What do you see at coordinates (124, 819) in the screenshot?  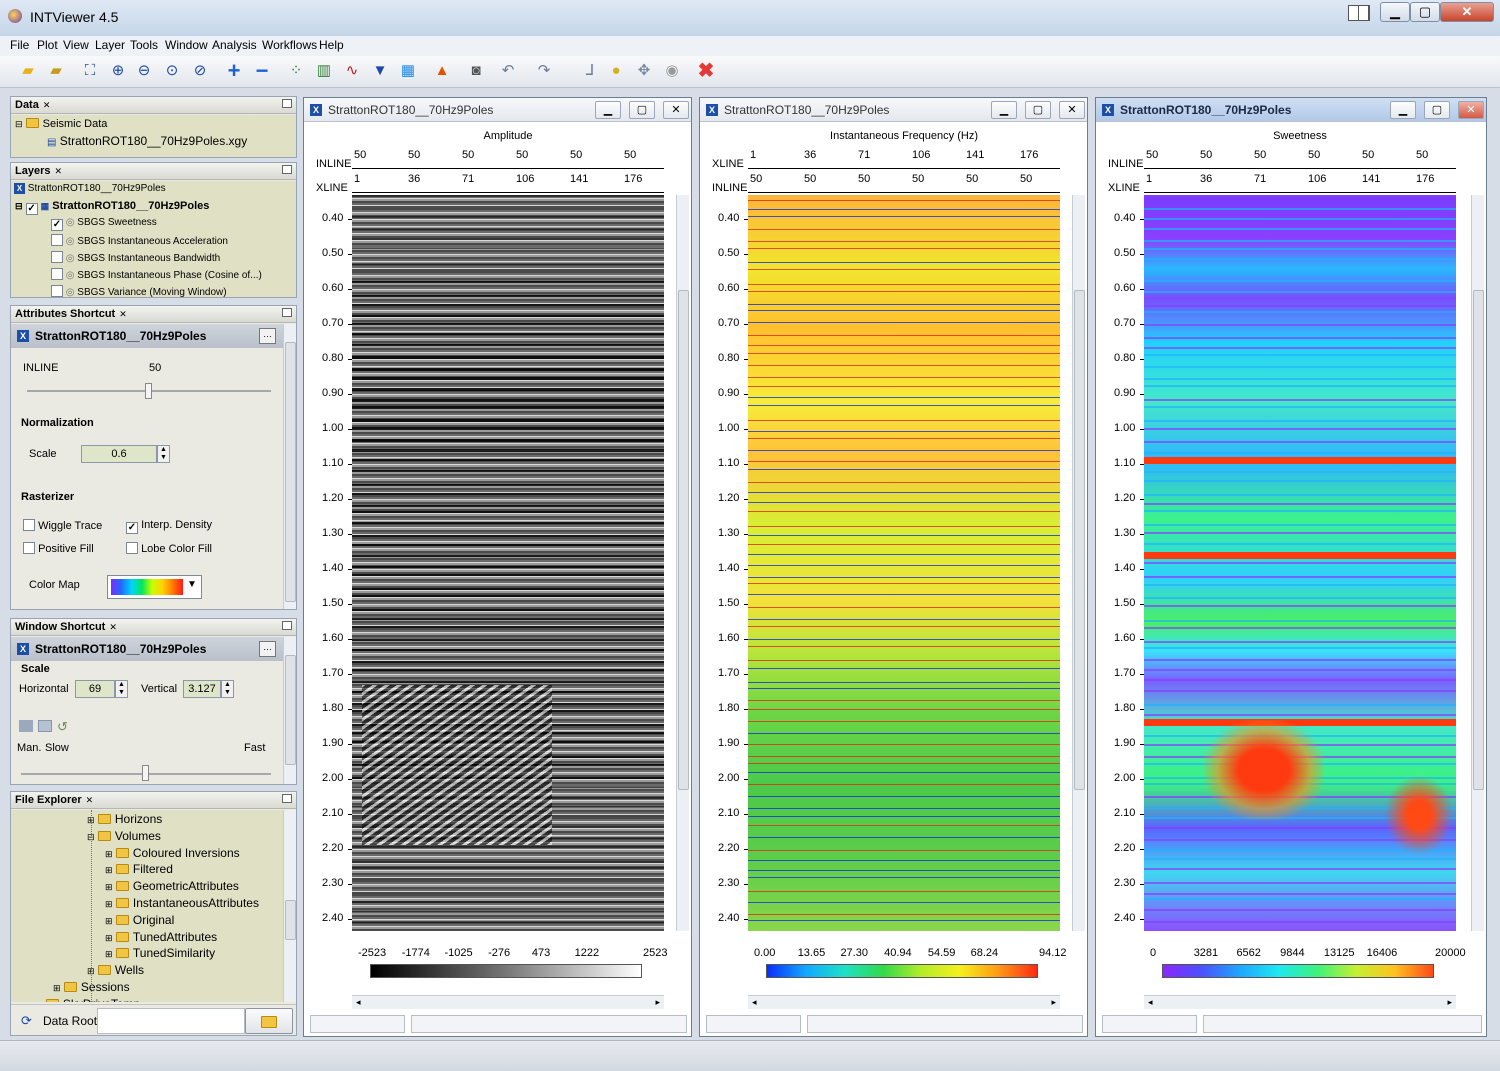 I see `file-tree-item: ⊞ Horizons` at bounding box center [124, 819].